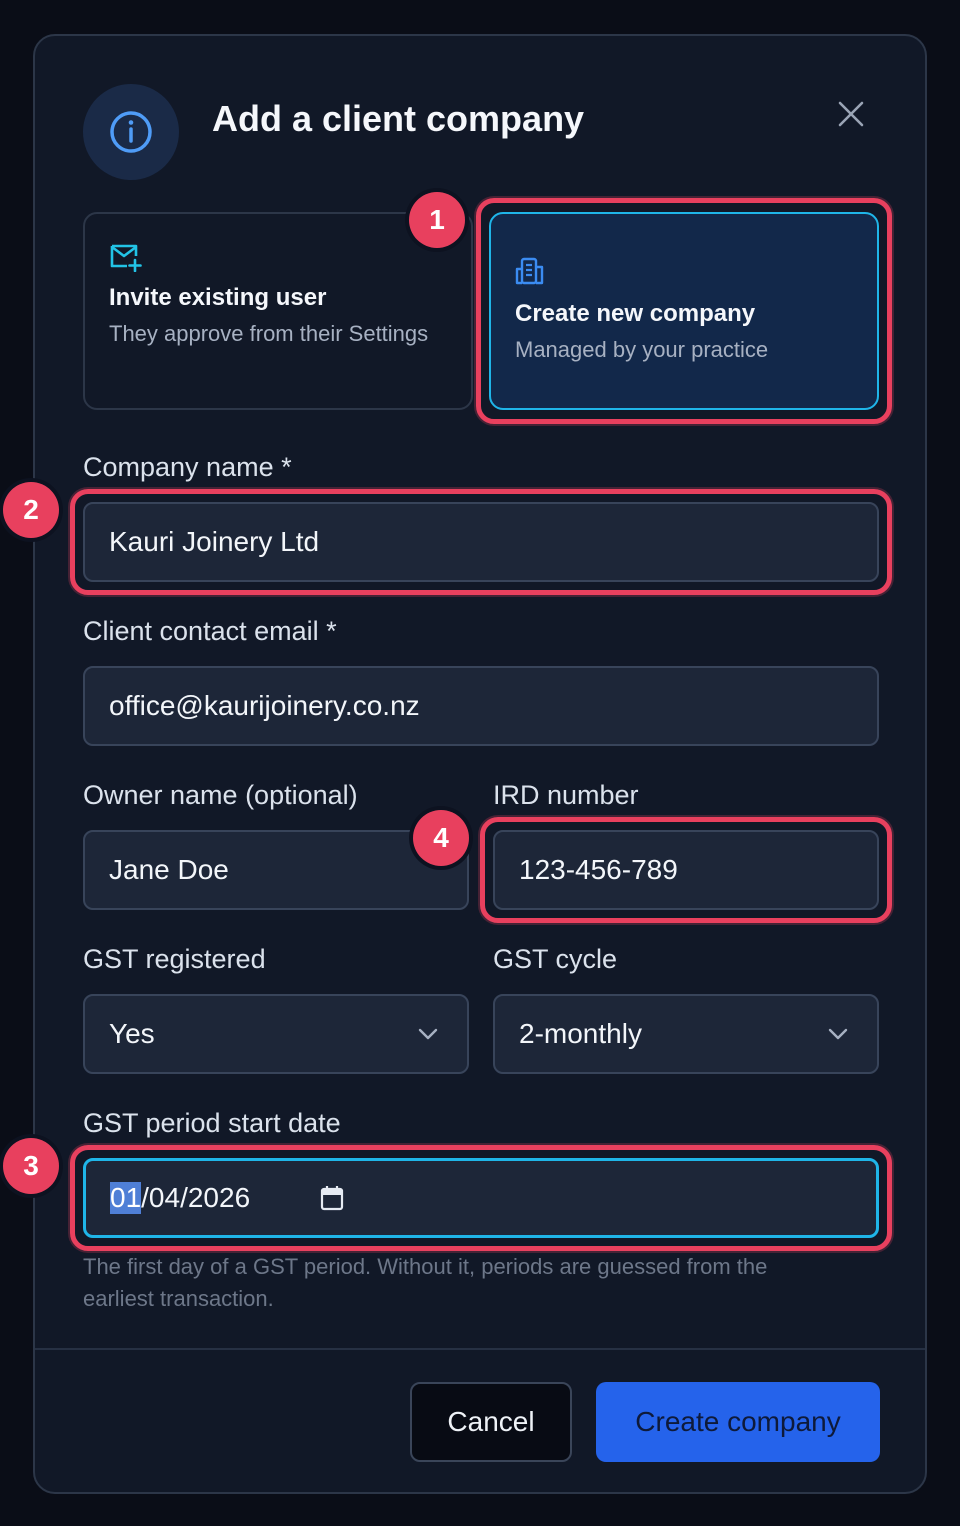 Image resolution: width=960 pixels, height=1526 pixels. I want to click on date-rest-segment: /04/2026, so click(195, 1198).